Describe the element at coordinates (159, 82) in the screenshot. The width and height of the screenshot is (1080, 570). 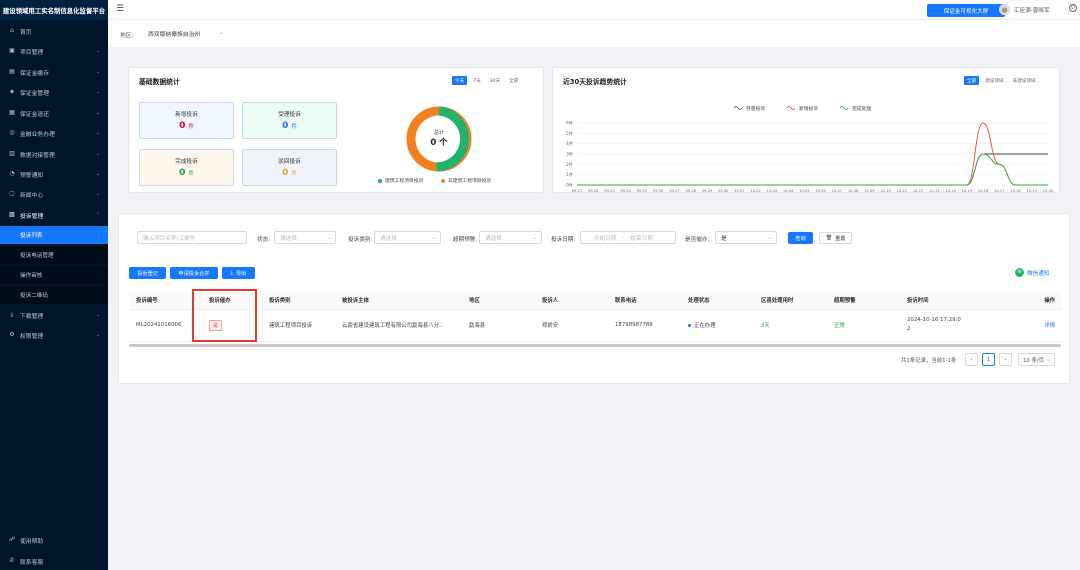
I see `stats-card-title: 基础数据统计` at that location.